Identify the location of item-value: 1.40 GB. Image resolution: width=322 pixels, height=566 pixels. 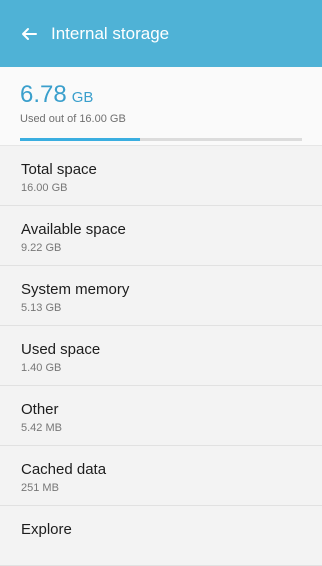
(41, 368).